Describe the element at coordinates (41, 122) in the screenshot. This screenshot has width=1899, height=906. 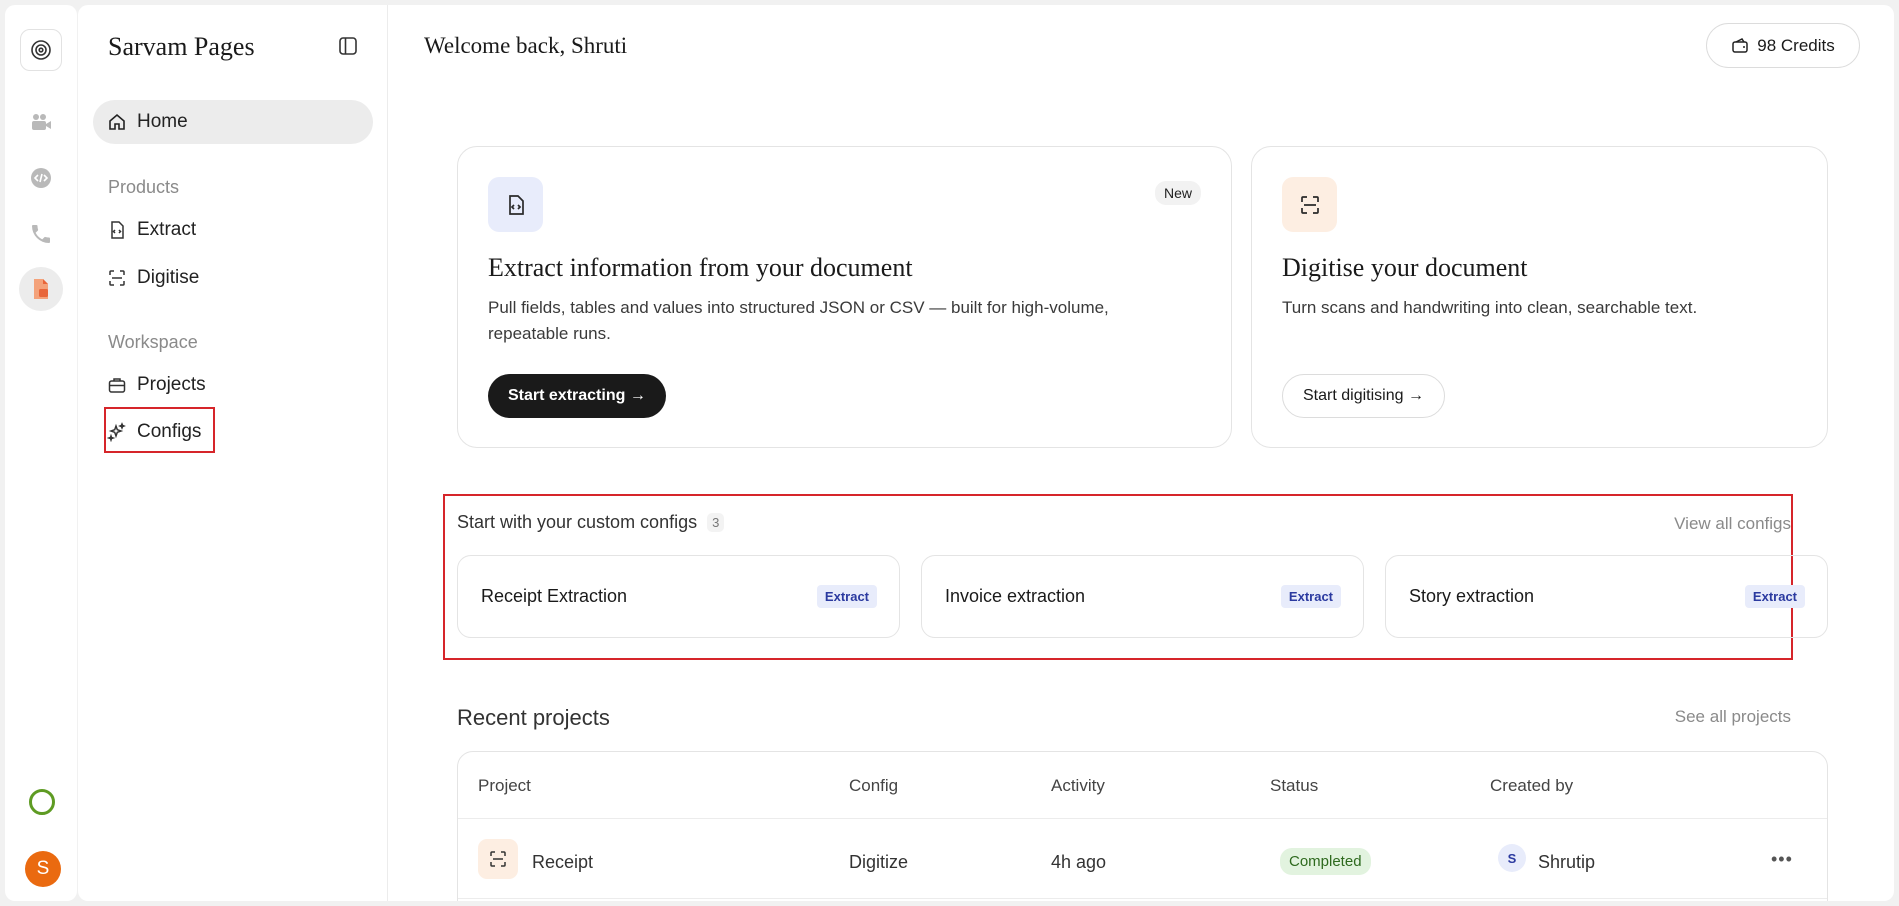
I see `video-camera-icon` at that location.